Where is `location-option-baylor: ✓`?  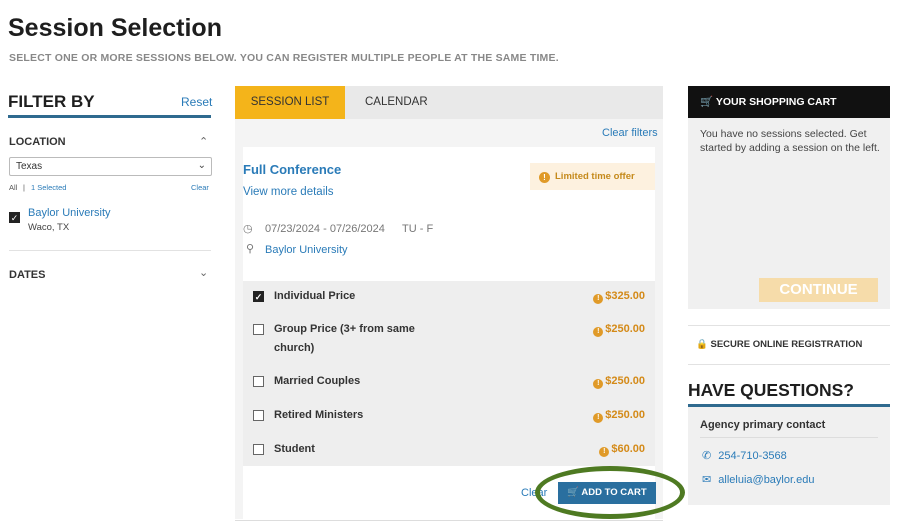 location-option-baylor: ✓ is located at coordinates (14, 217).